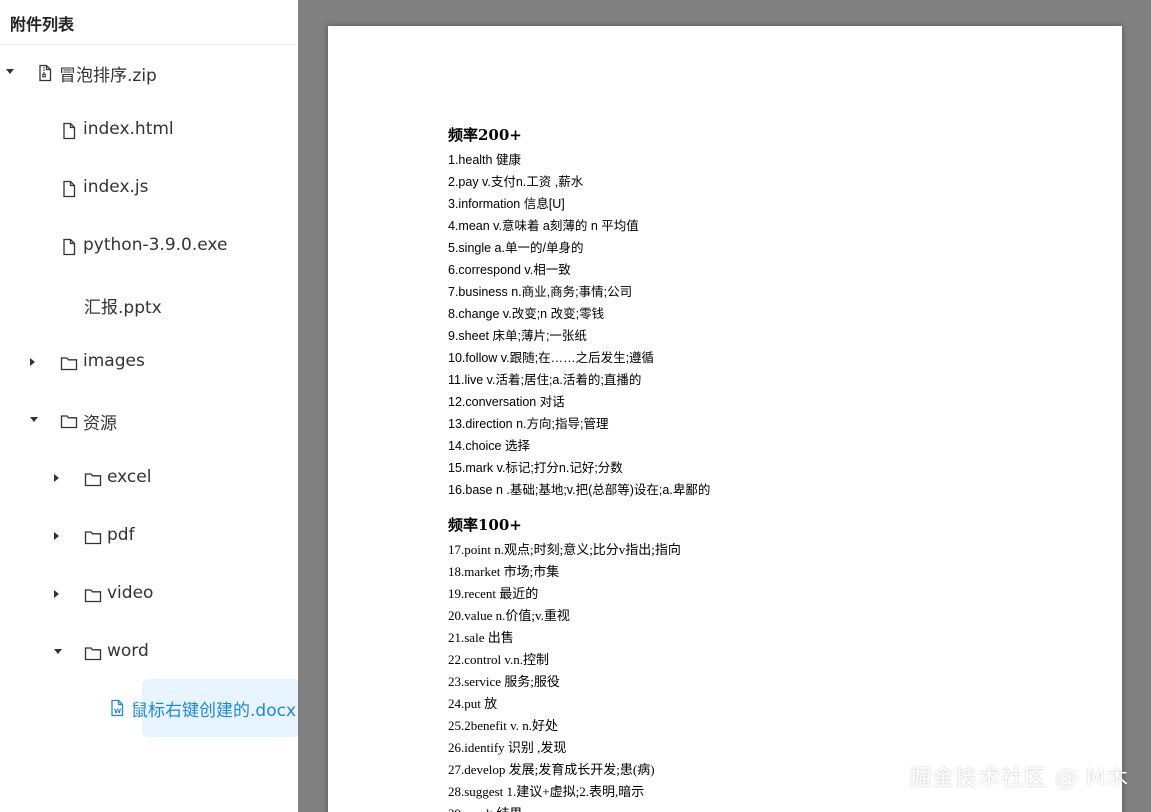  I want to click on vocabulary-line: 28.suggest 1.建议+虚拟;2.表明,暗示, so click(546, 791).